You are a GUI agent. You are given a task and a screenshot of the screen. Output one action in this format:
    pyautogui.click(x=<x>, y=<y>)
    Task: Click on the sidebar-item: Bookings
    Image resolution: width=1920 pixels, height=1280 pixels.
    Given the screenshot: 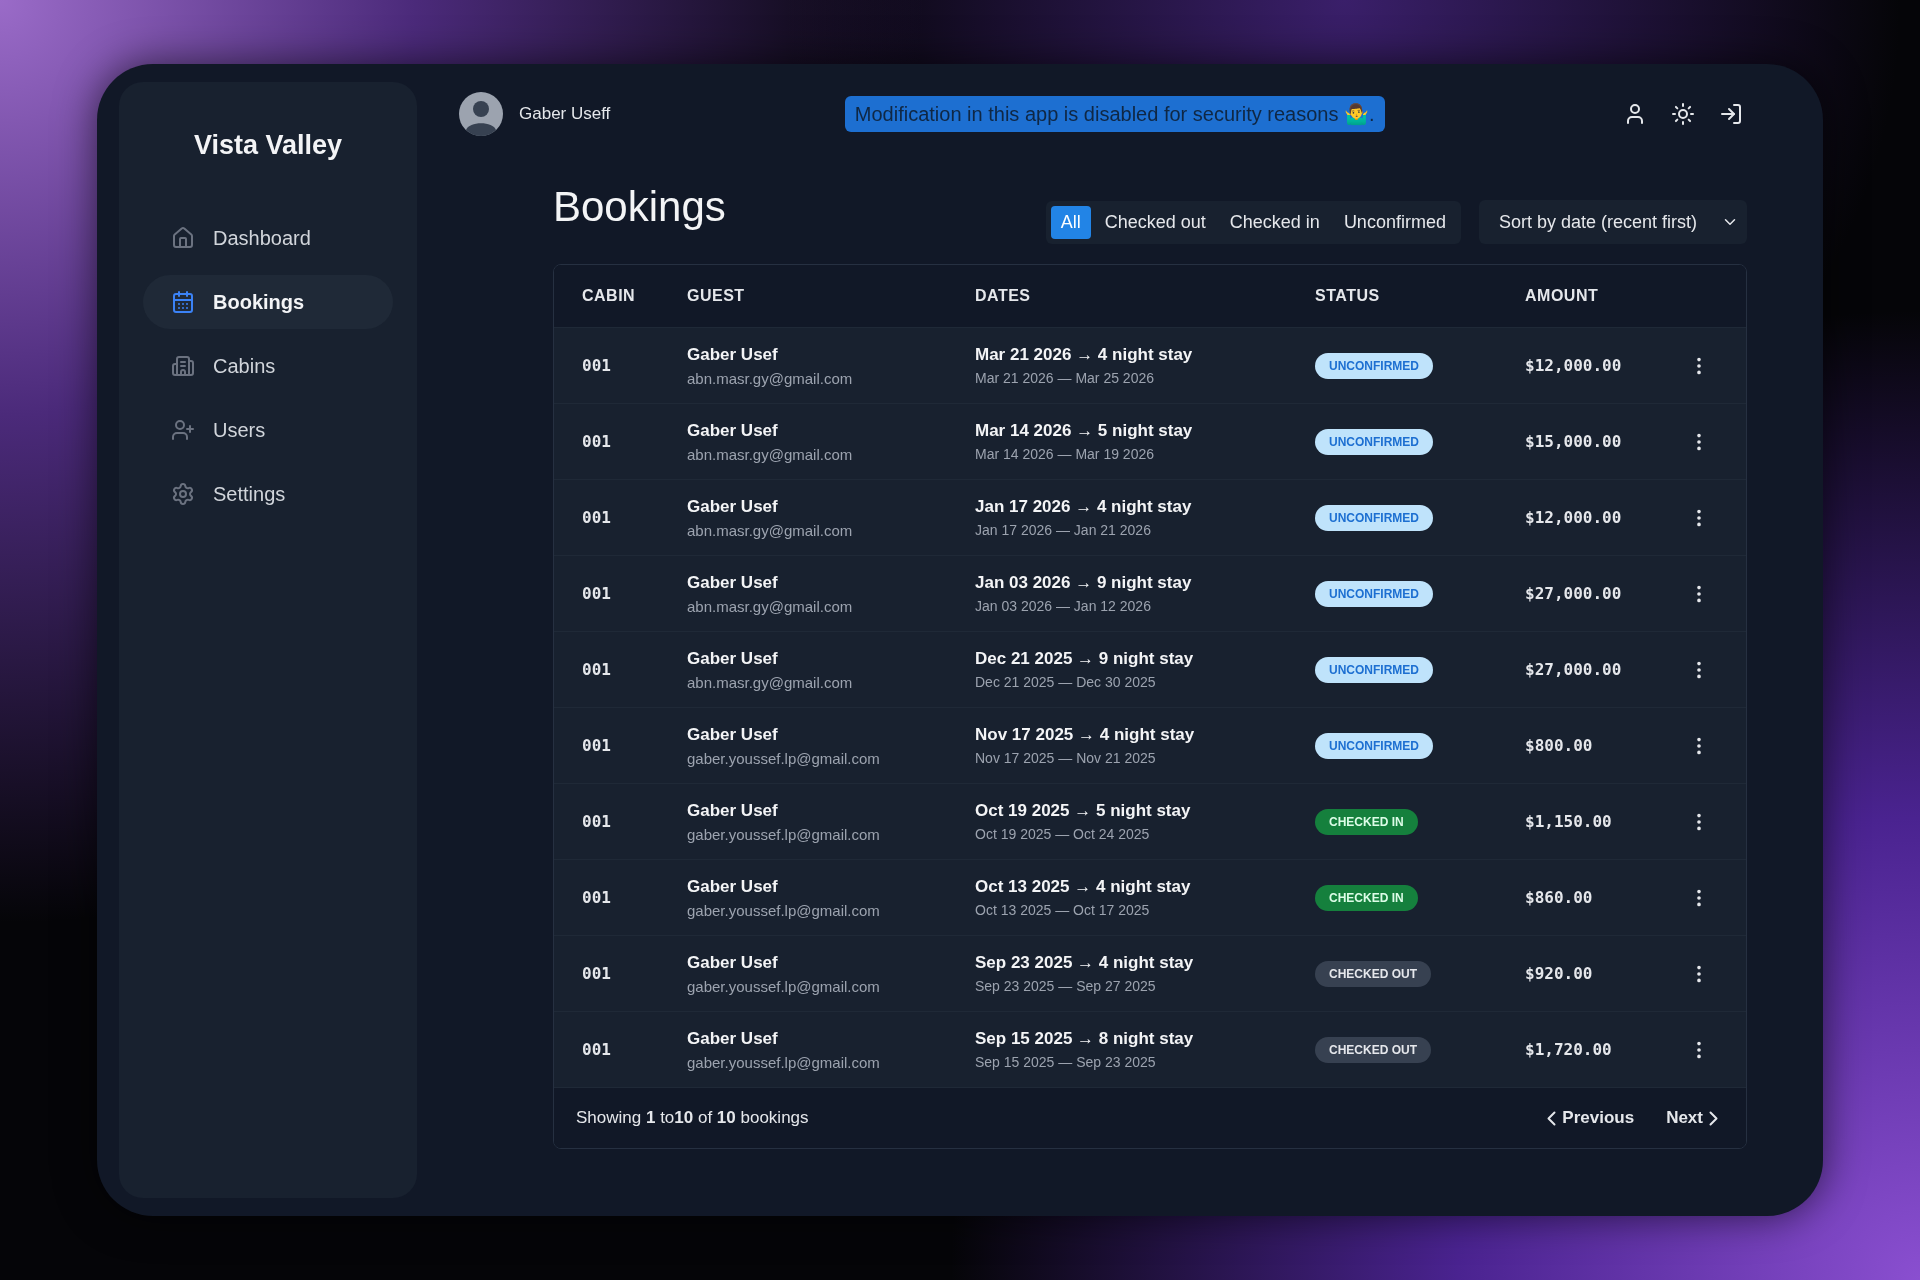 What is the action you would take?
    pyautogui.click(x=268, y=302)
    